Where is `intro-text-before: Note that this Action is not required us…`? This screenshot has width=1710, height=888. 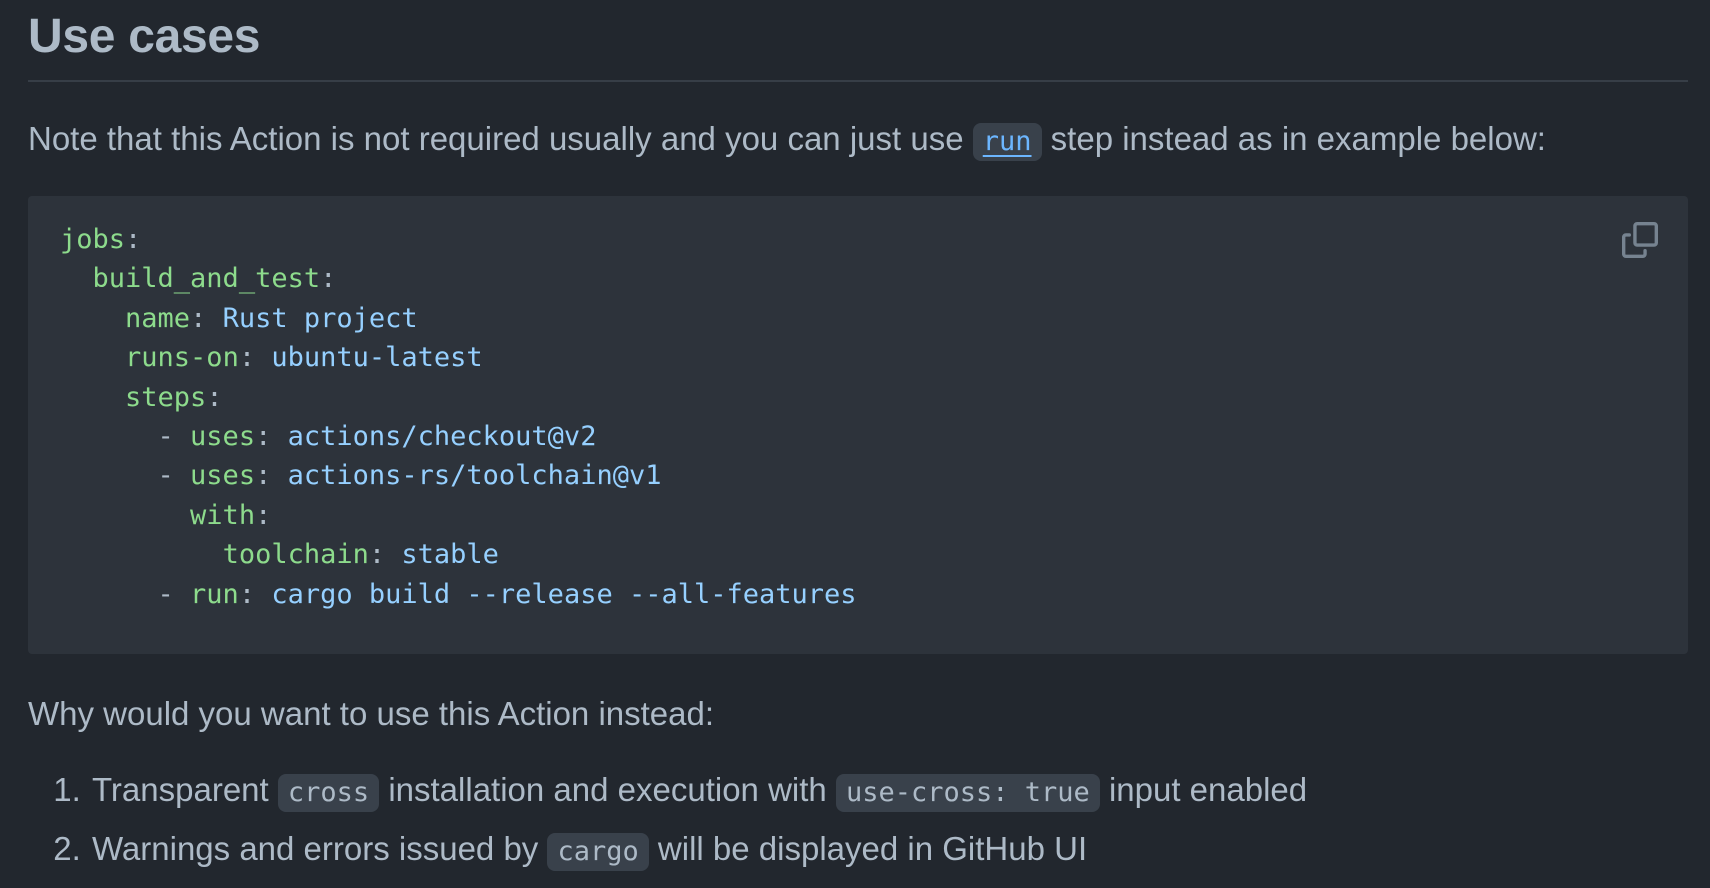 intro-text-before: Note that this Action is not required us… is located at coordinates (500, 138).